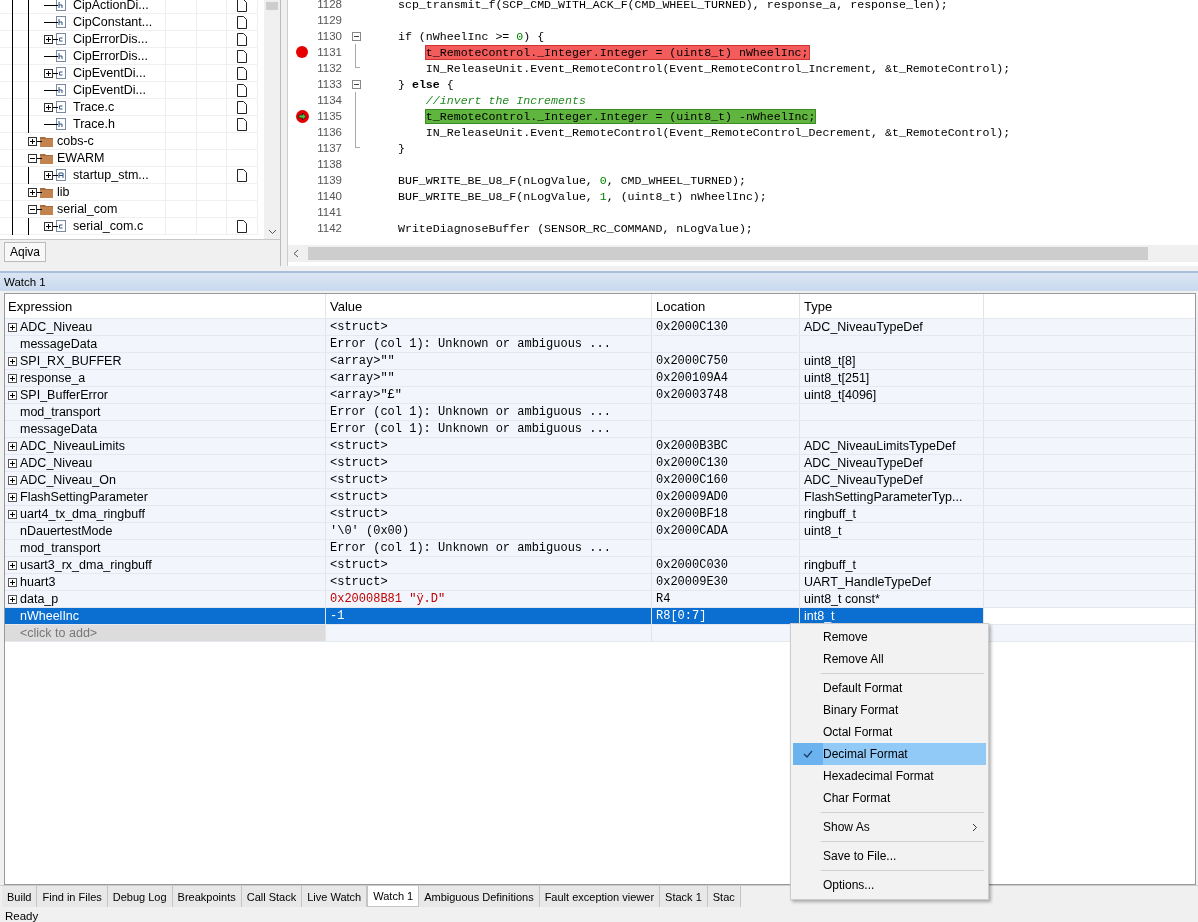 This screenshot has width=1198, height=922. Describe the element at coordinates (46, 158) in the screenshot. I see `folder-icon` at that location.